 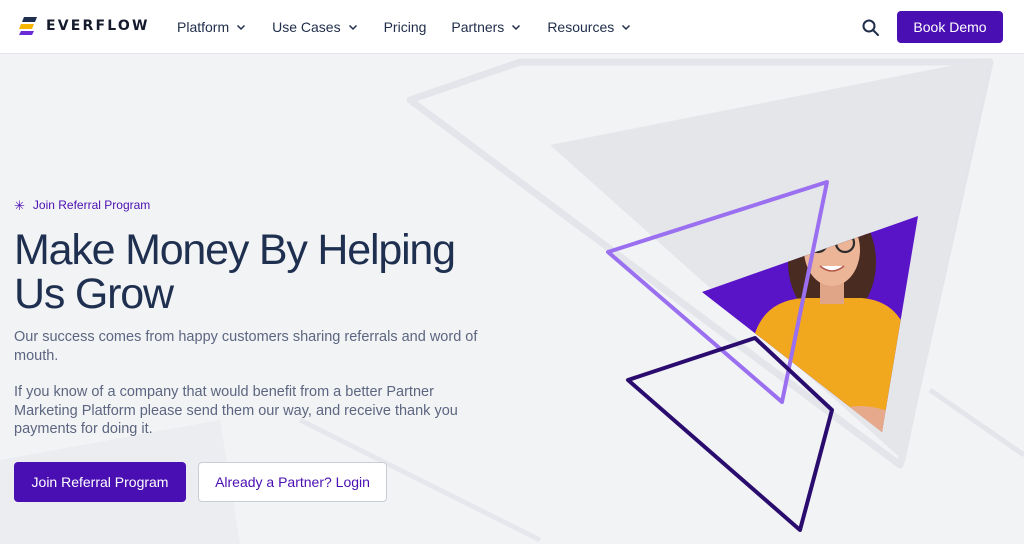 What do you see at coordinates (306, 27) in the screenshot?
I see `nav-item-label: Use Cases` at bounding box center [306, 27].